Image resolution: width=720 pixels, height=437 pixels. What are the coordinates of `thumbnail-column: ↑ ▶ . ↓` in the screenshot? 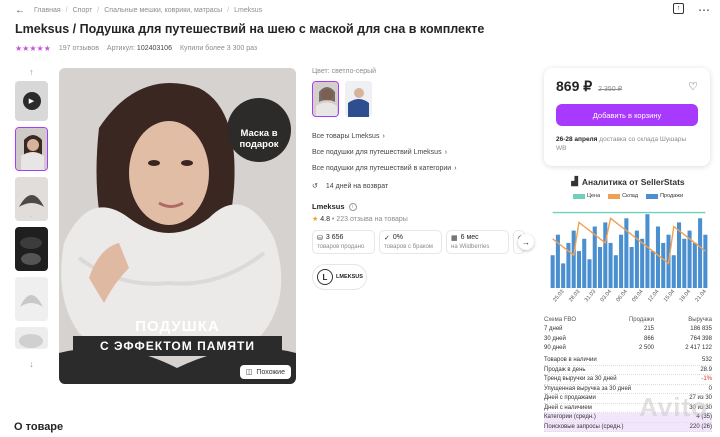 It's located at (31, 218).